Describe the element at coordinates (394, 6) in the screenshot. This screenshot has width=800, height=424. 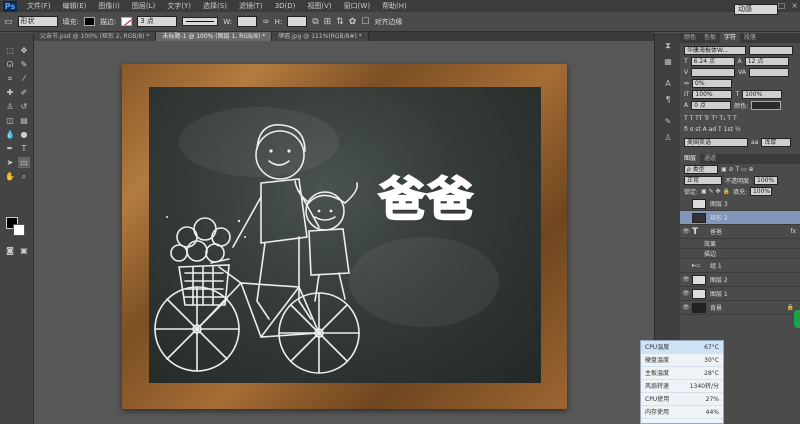
I see `menu-help: 帮助(H)` at that location.